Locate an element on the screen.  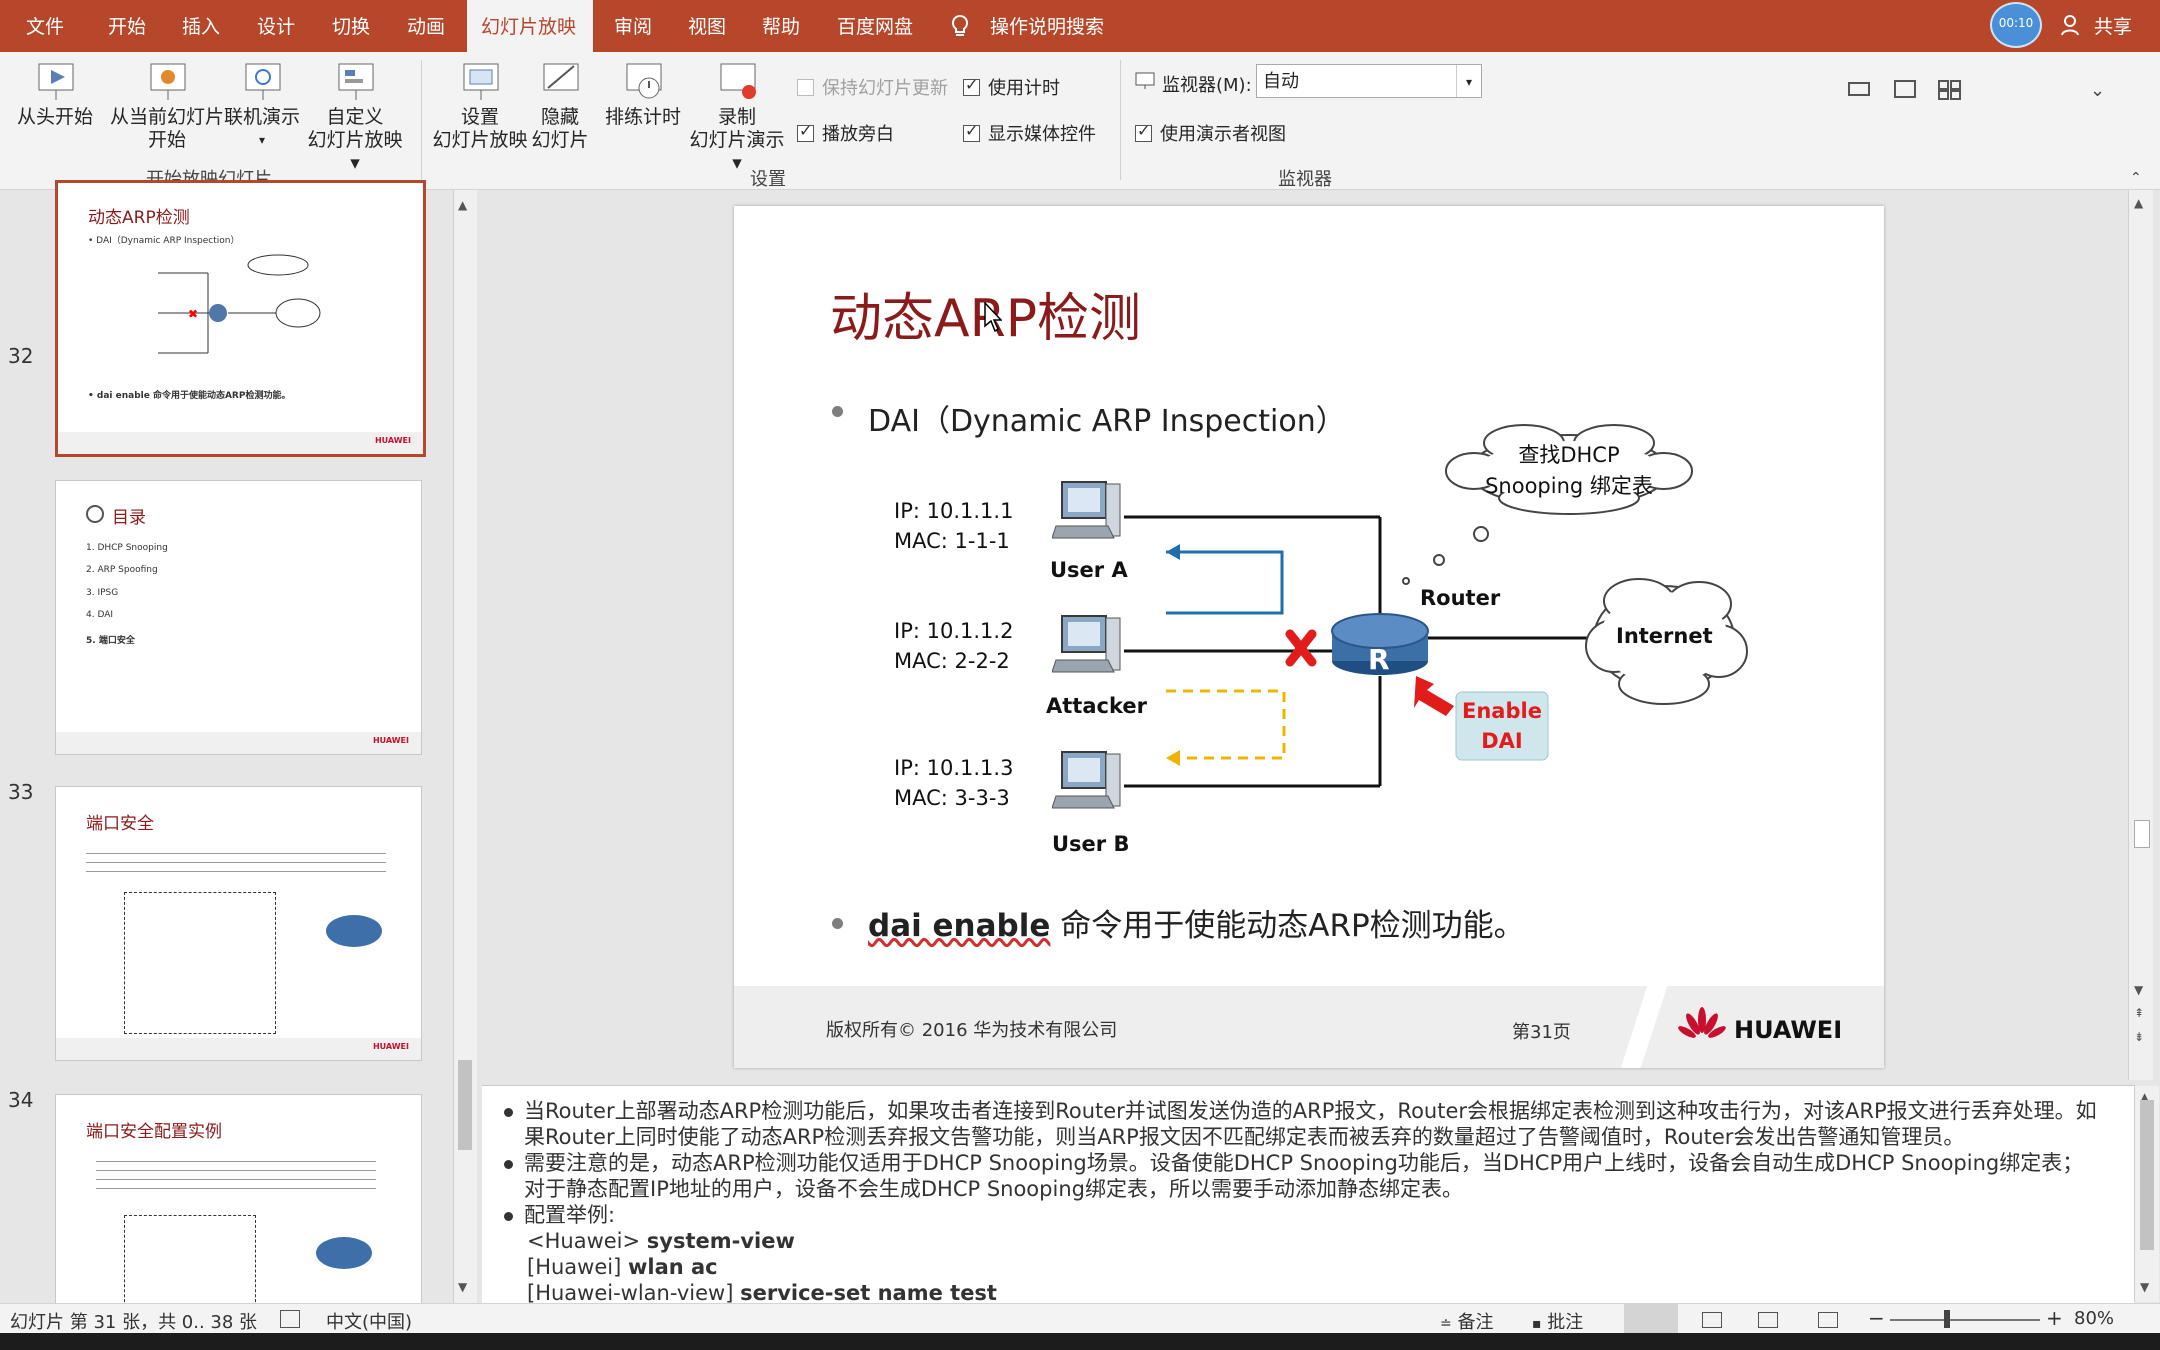
normal-view-icon is located at coordinates (1859, 89).